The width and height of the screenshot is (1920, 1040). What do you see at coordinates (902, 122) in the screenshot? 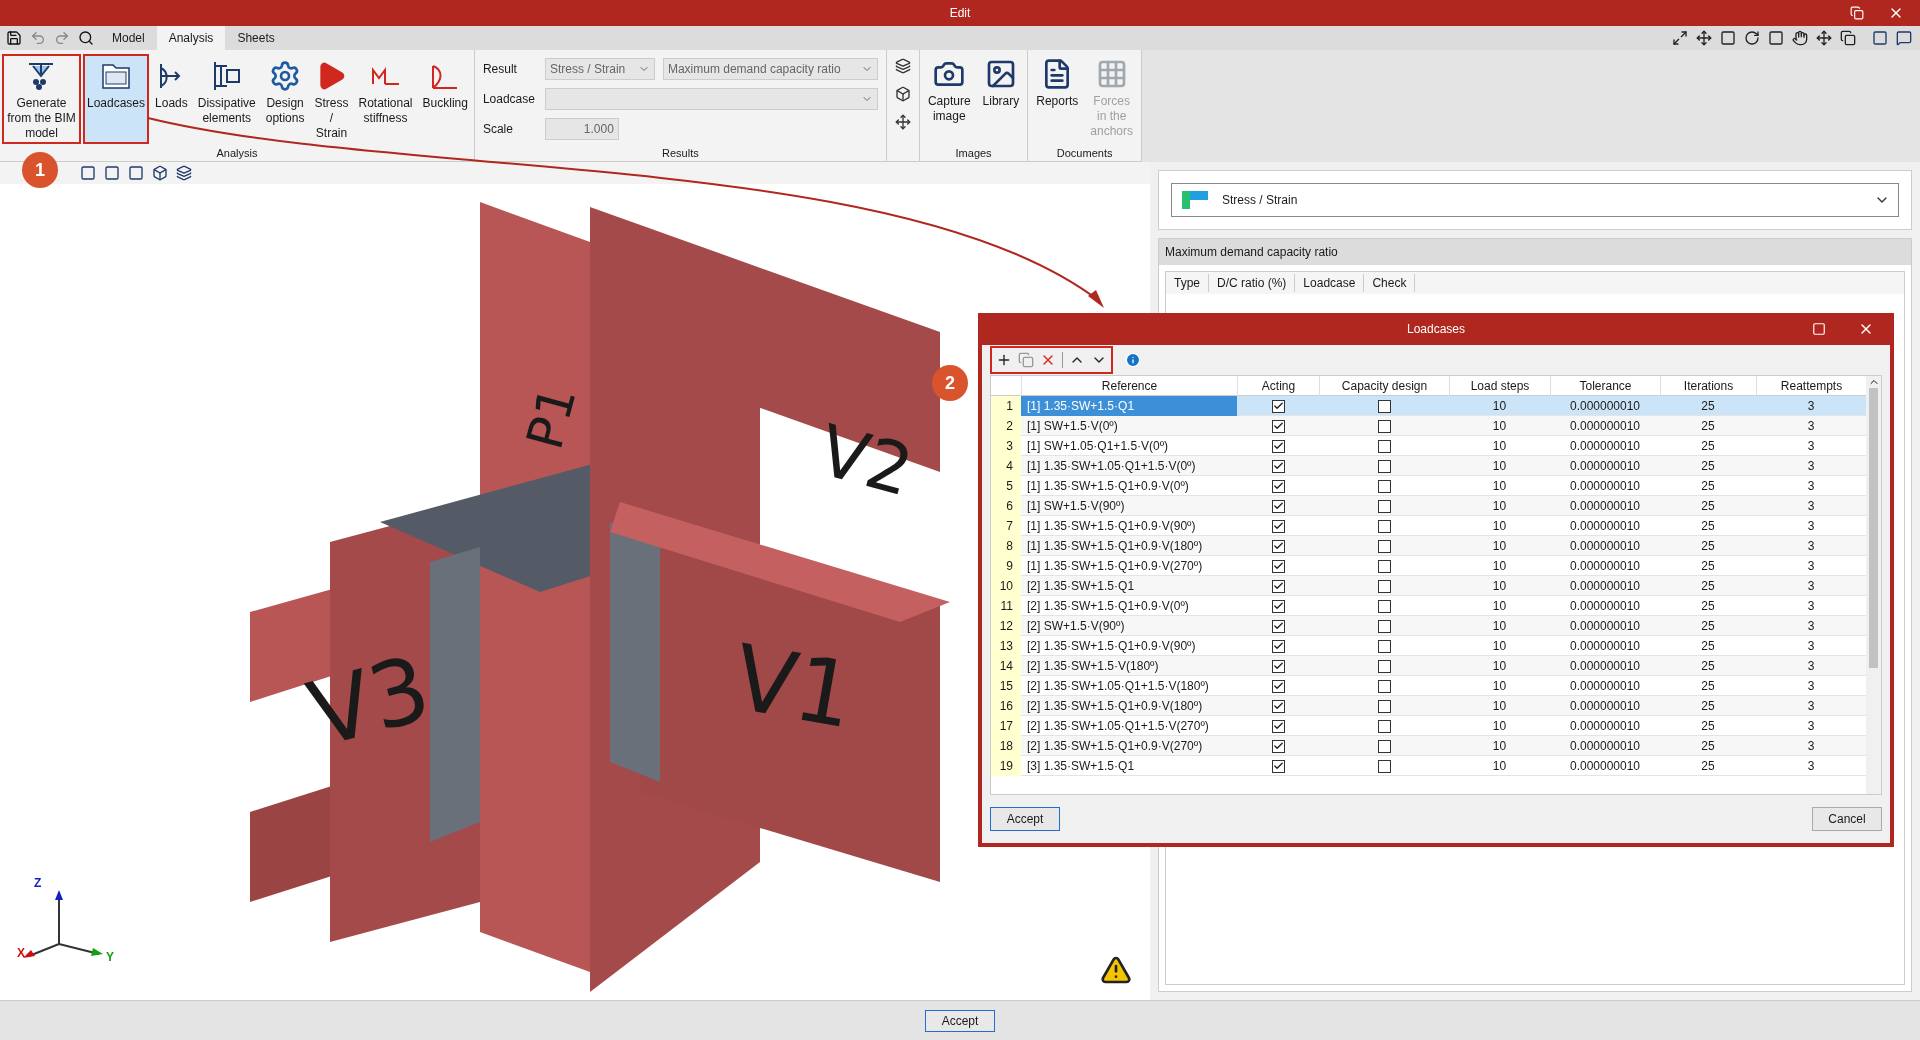
I see `move-icon` at bounding box center [902, 122].